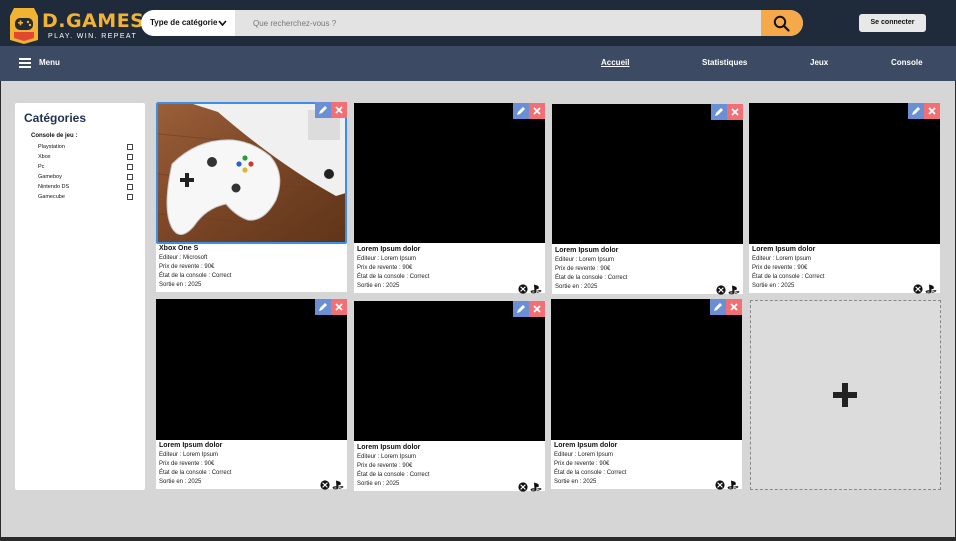  I want to click on category-dropdown: Type de catégorie, so click(188, 23).